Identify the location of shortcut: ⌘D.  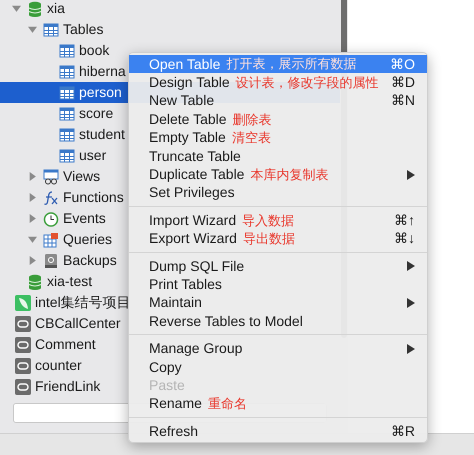
(402, 82).